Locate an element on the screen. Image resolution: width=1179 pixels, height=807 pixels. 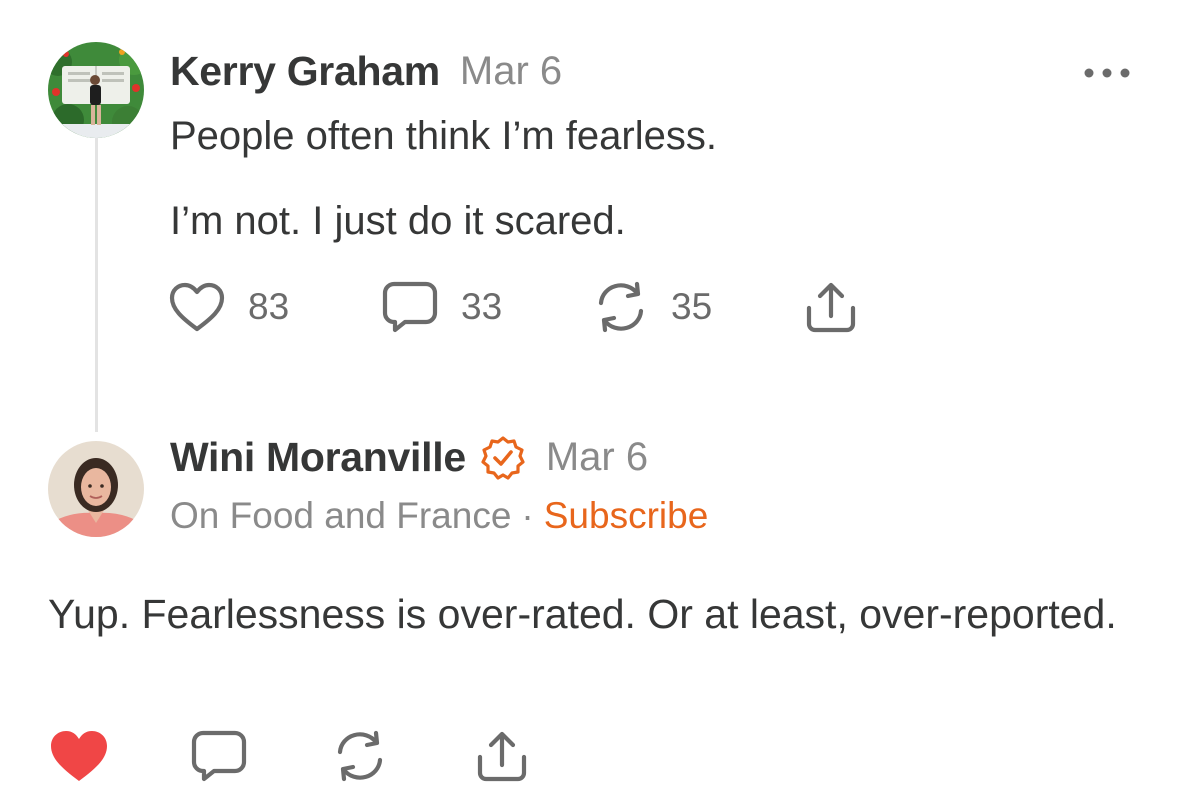
like-button is located at coordinates (119, 756).